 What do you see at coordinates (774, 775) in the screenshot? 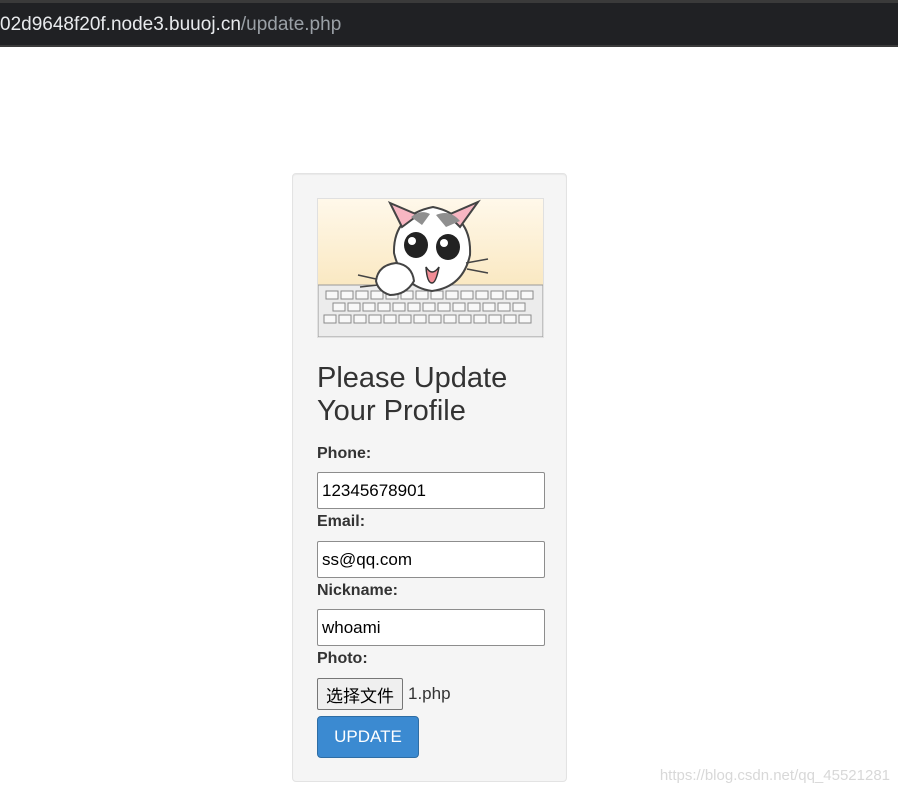
I see `watermark: https://blog.csdn.net/qq_45521281` at bounding box center [774, 775].